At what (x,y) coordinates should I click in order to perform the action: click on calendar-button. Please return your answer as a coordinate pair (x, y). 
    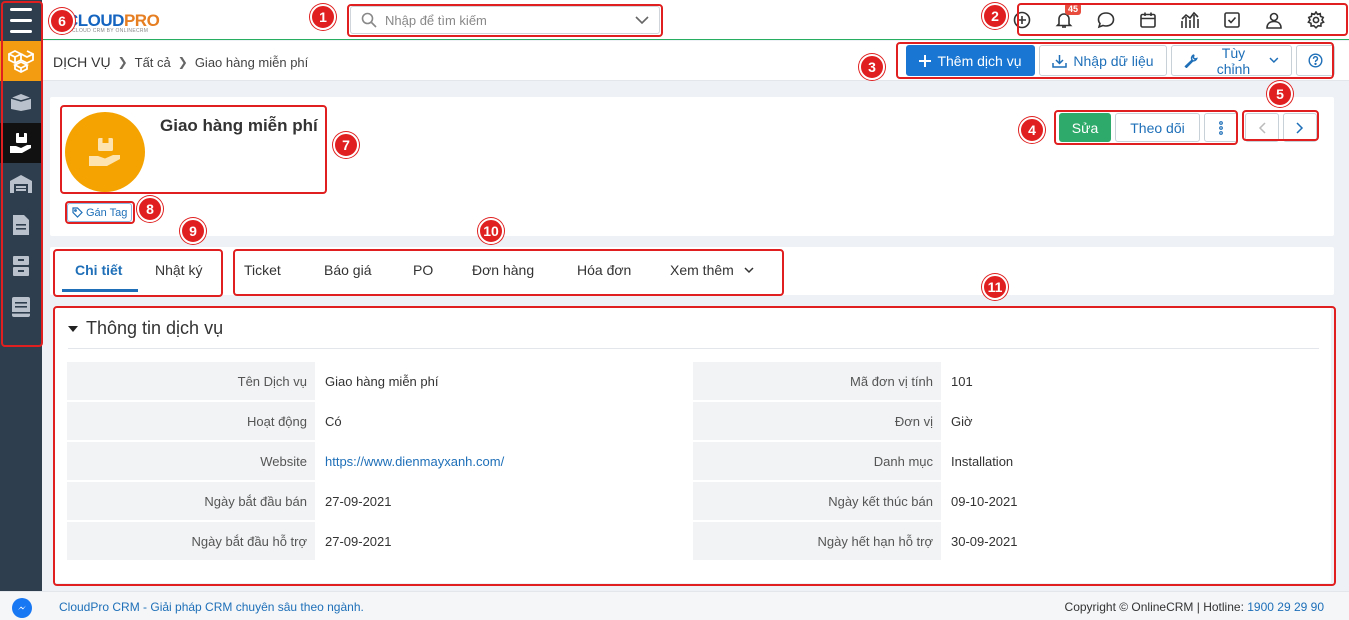
    Looking at the image, I should click on (1148, 20).